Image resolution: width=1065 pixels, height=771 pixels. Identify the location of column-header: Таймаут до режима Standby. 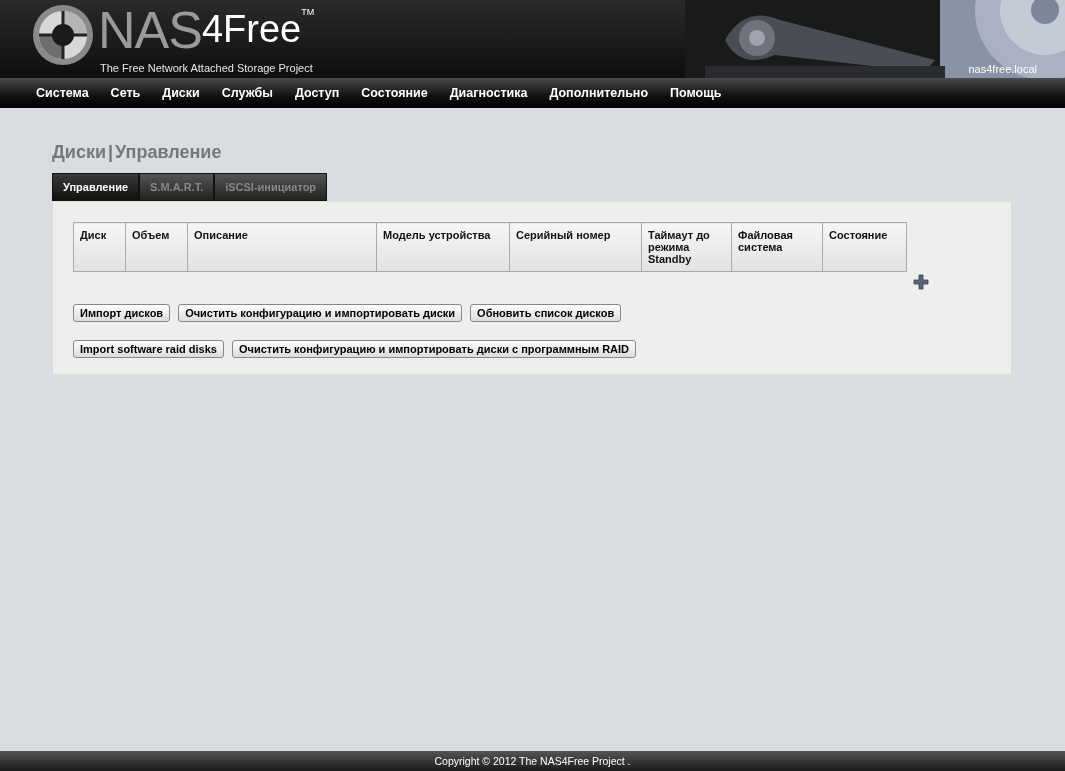
(686, 247).